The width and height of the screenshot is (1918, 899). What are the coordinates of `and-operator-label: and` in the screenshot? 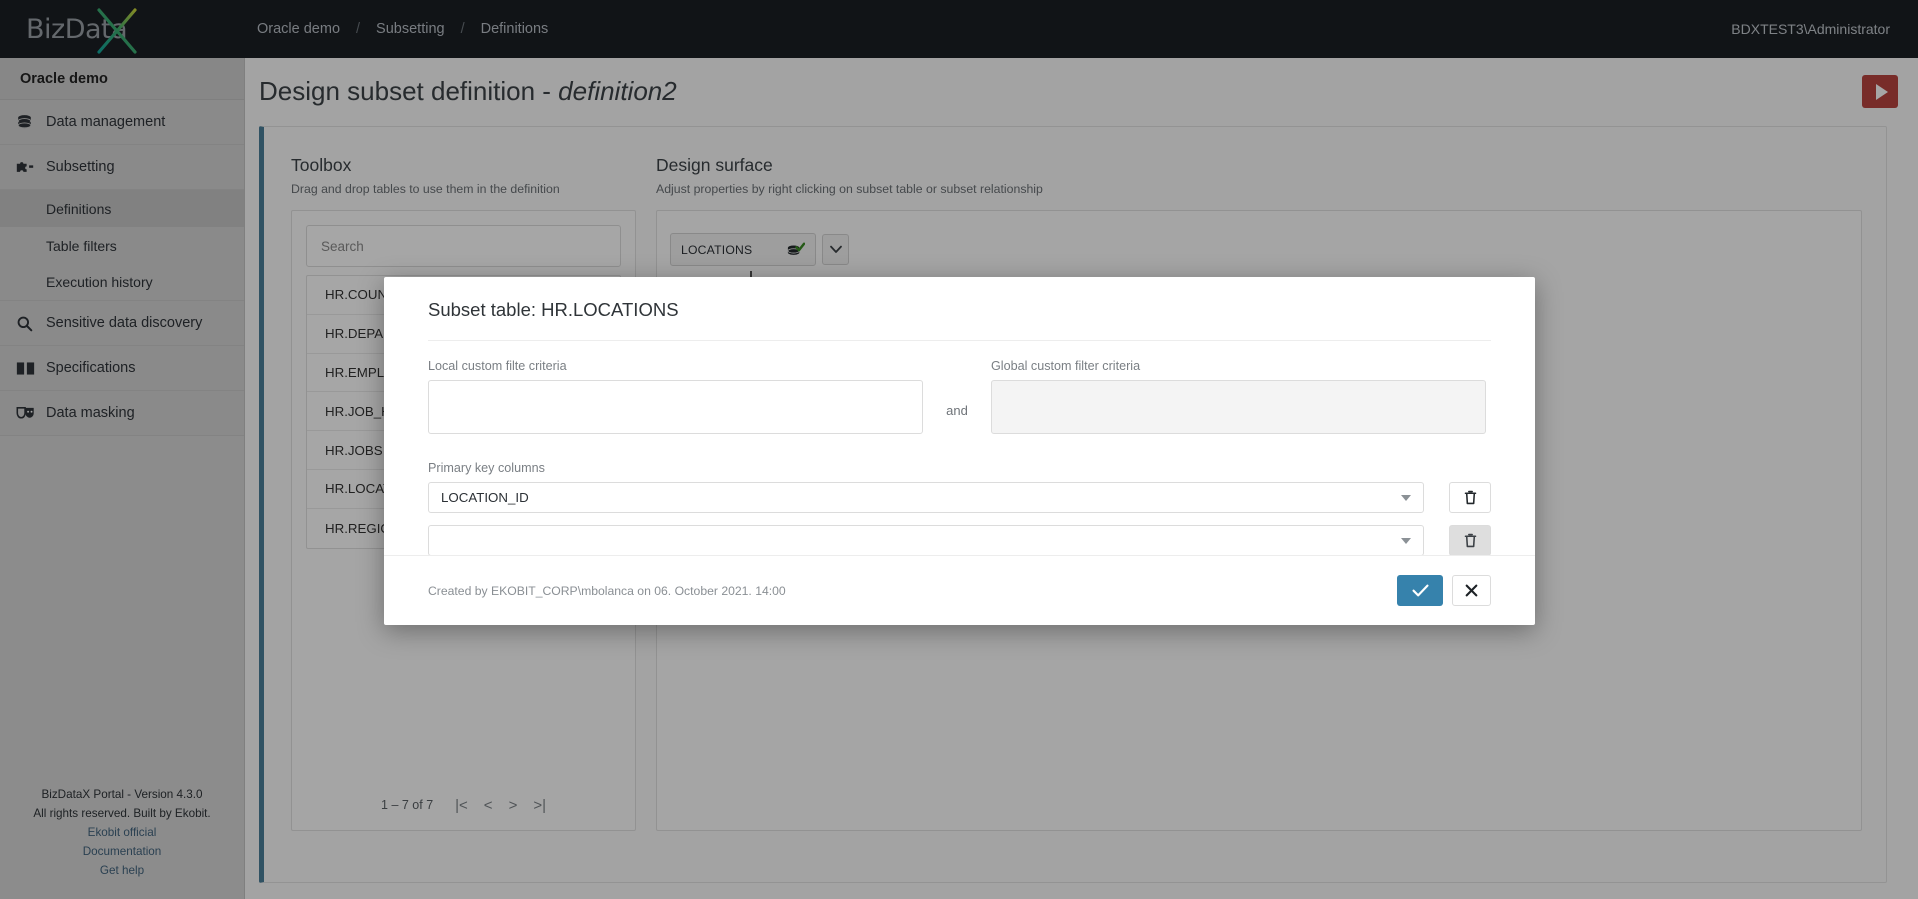 It's located at (957, 410).